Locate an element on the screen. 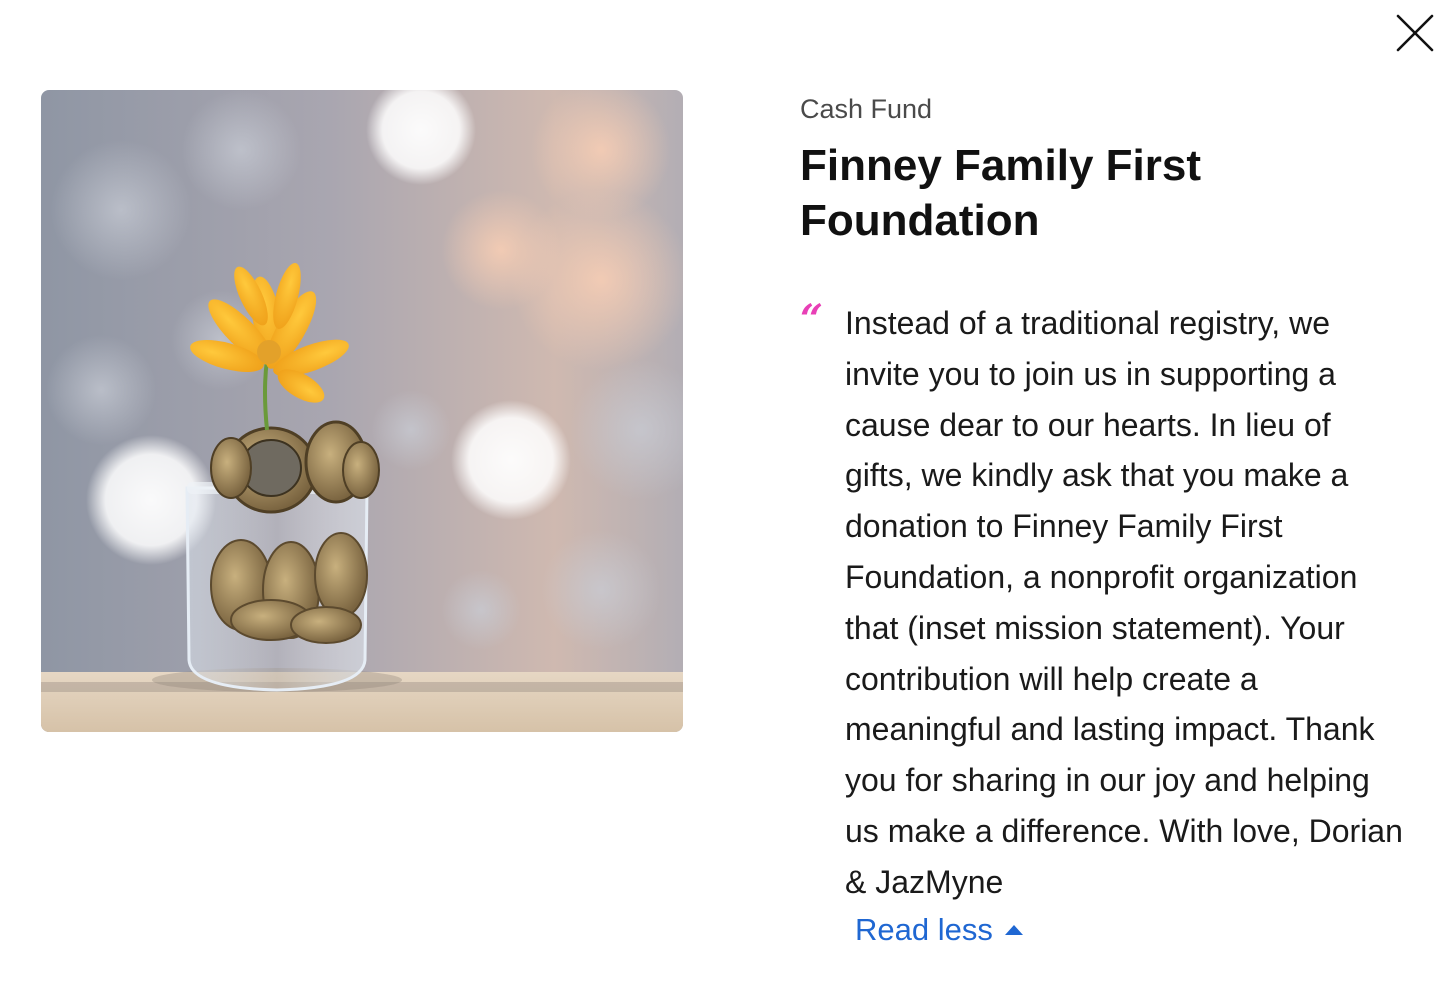 Image resolution: width=1456 pixels, height=1002 pixels. close-icon is located at coordinates (1415, 33).